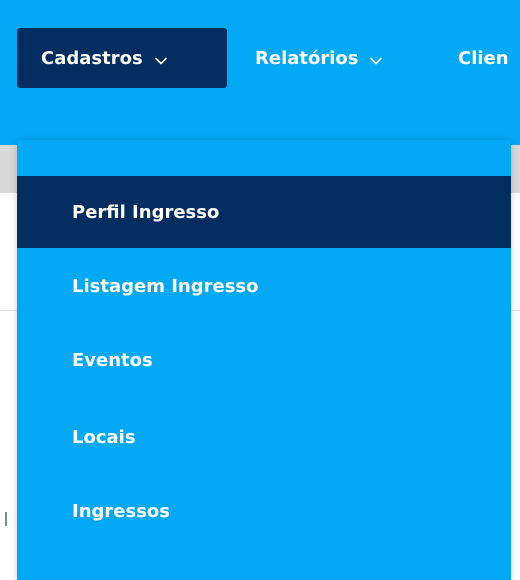 Image resolution: width=520 pixels, height=580 pixels. I want to click on menu-item-perfil-ingresso: Perfil Ingresso, so click(264, 212).